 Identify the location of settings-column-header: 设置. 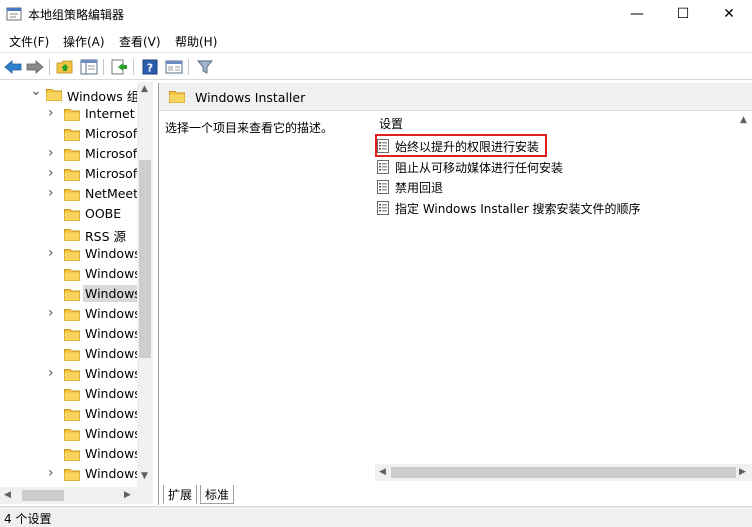
(391, 123).